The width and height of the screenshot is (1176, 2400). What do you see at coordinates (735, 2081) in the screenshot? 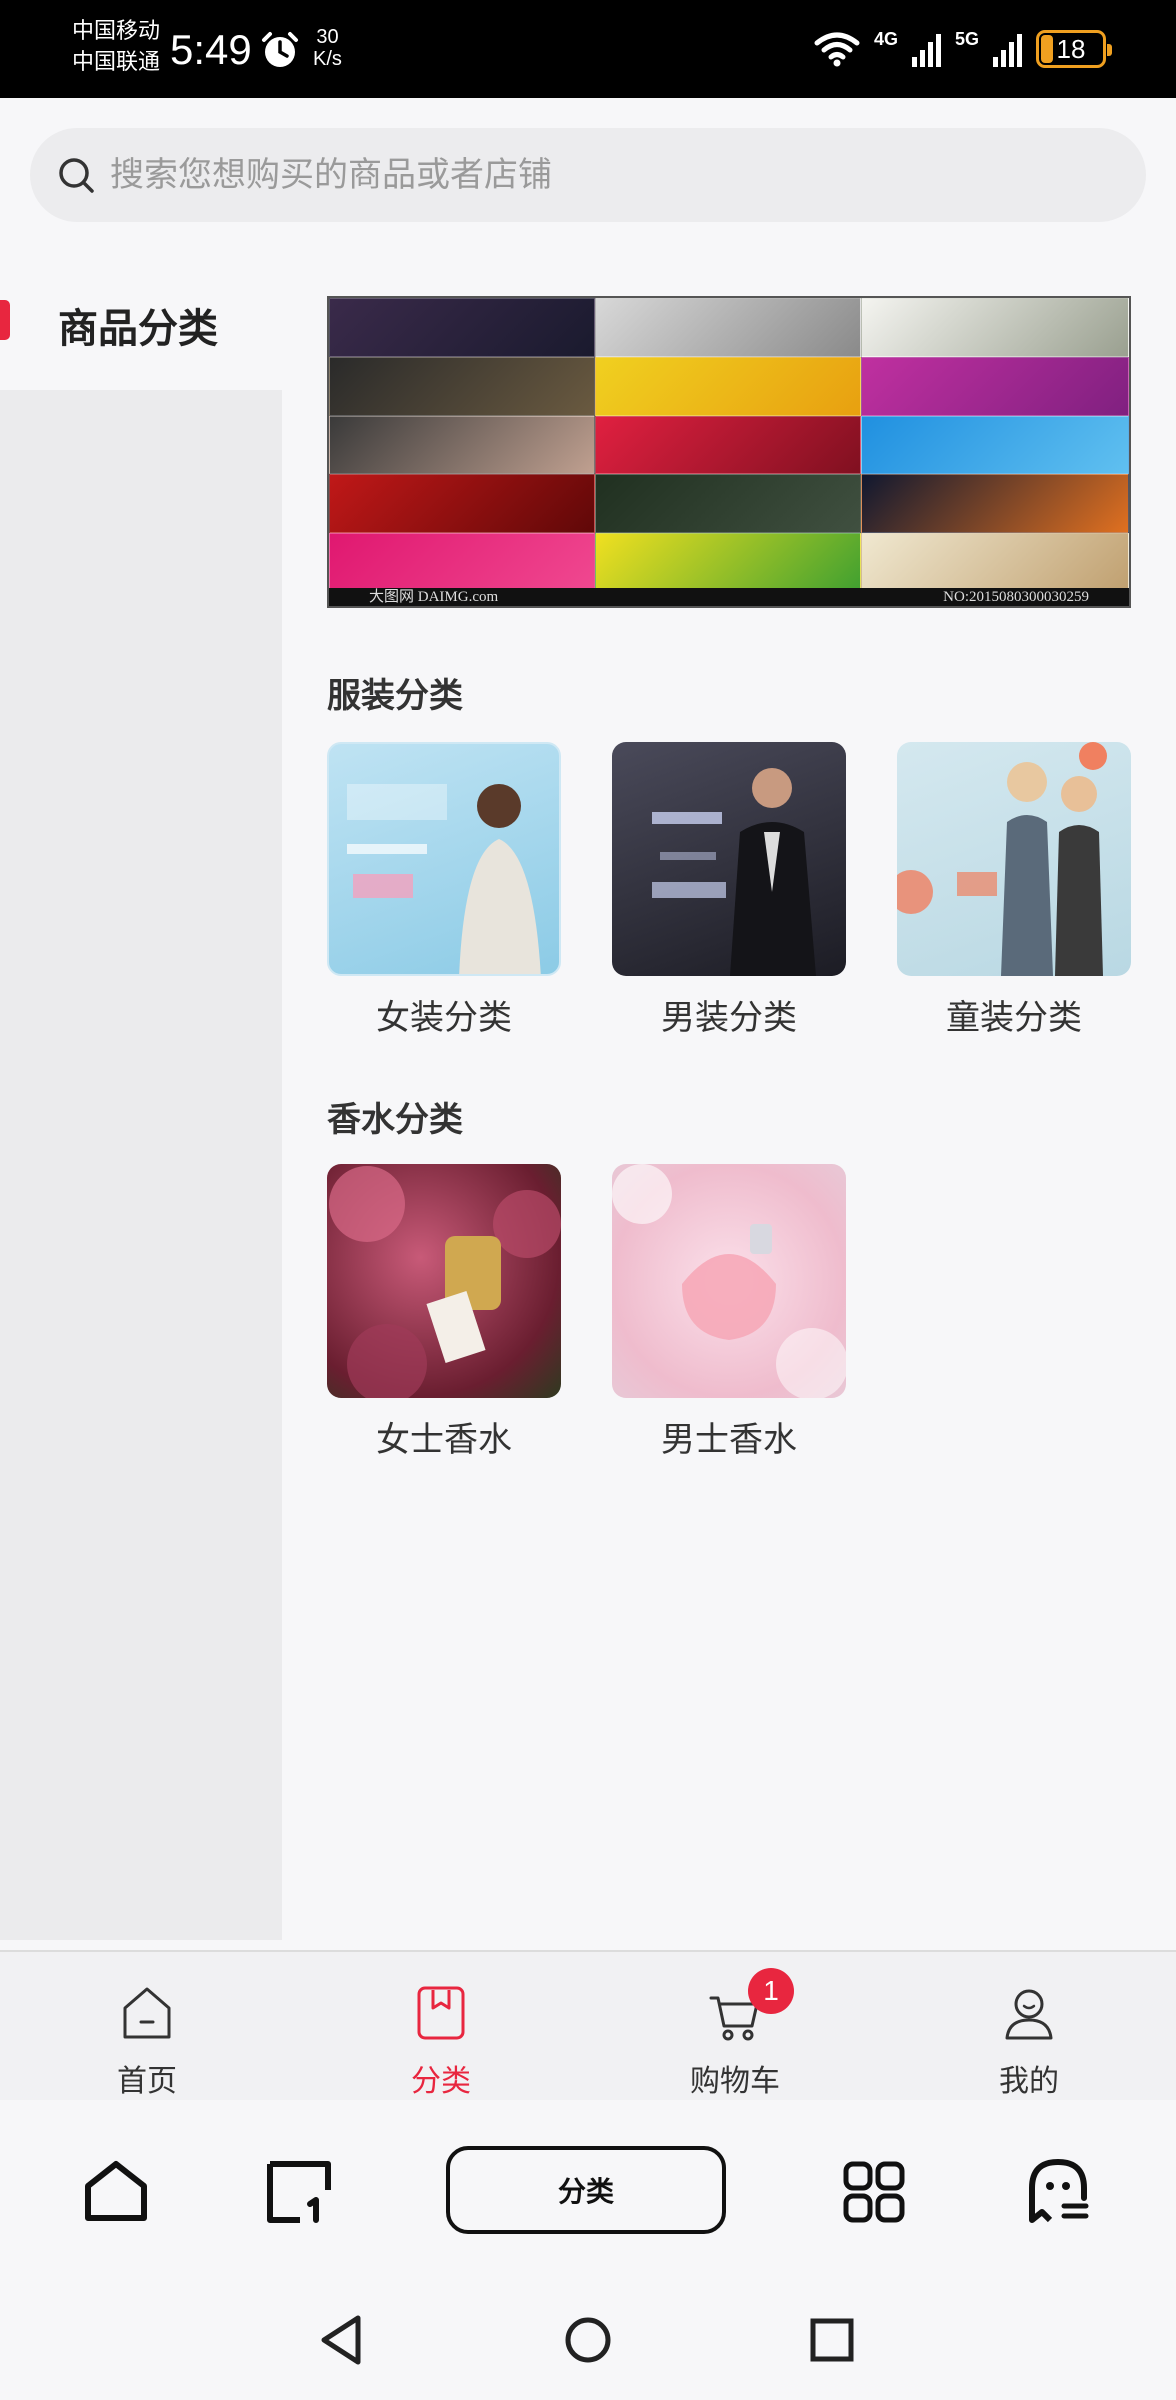
I see `tab-label: 购物车` at bounding box center [735, 2081].